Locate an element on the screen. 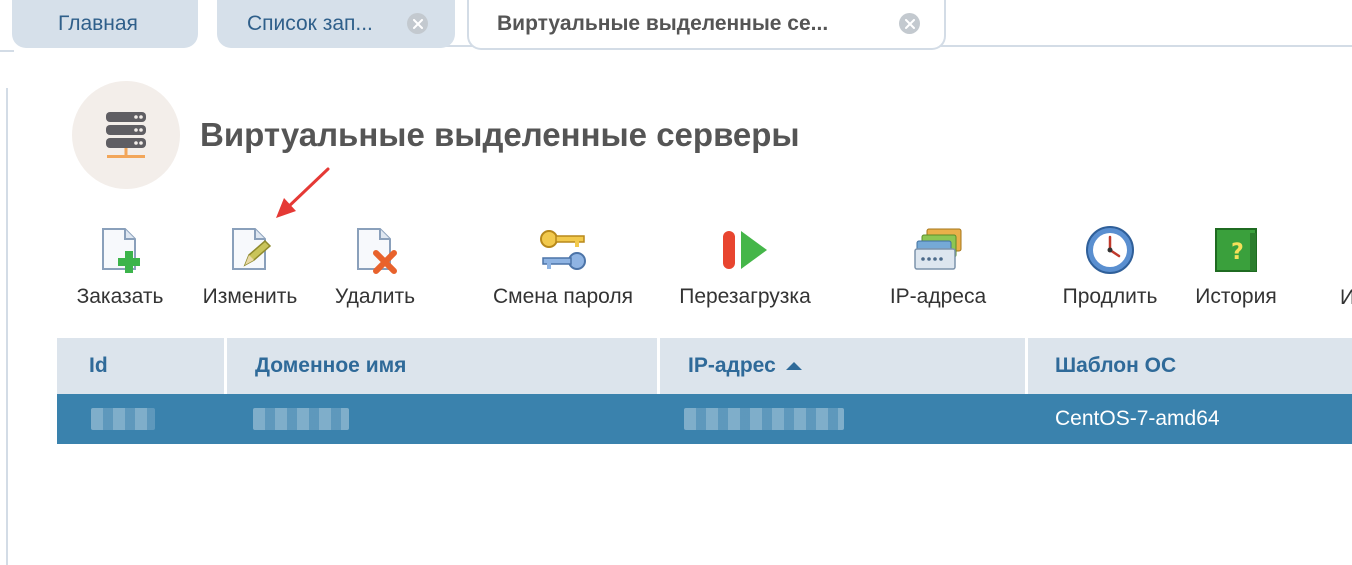 The width and height of the screenshot is (1352, 565). os-template-value: CentOS-7-amd64 is located at coordinates (1137, 418).